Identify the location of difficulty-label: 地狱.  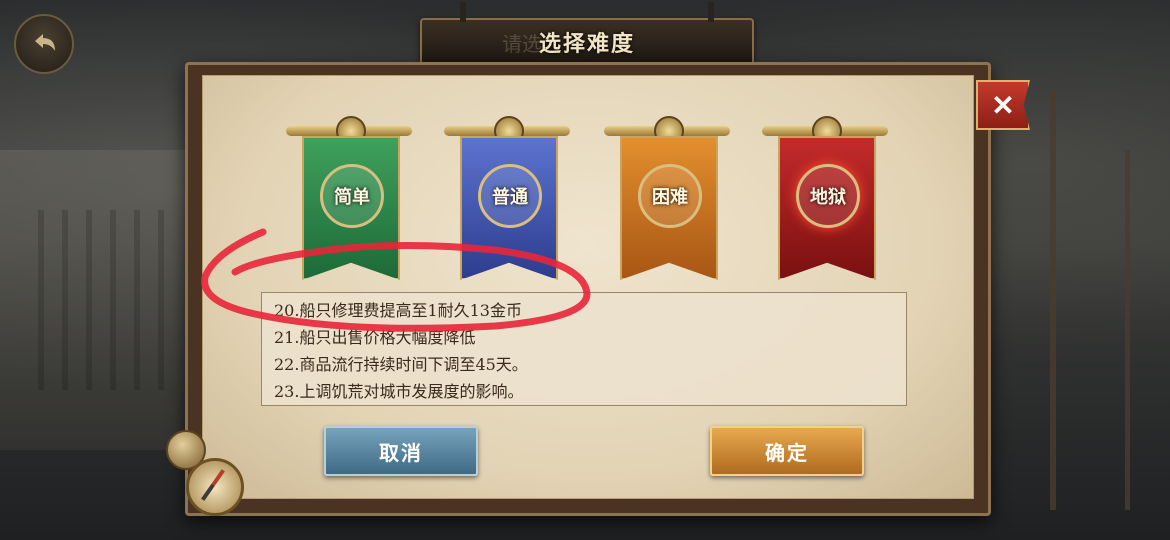
(828, 196).